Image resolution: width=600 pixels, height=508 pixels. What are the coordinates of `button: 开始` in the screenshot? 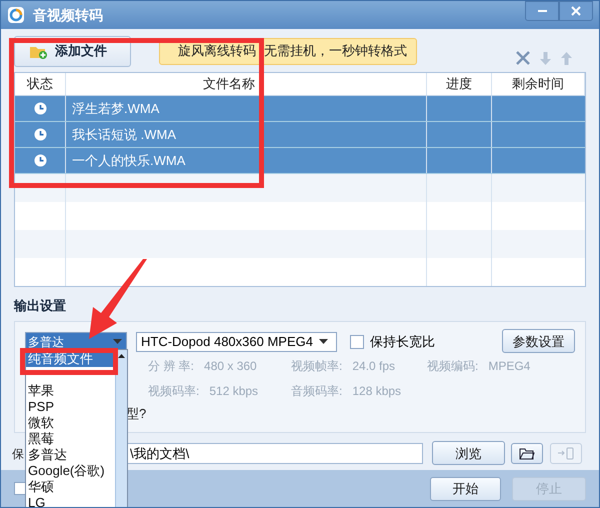 It's located at (465, 488).